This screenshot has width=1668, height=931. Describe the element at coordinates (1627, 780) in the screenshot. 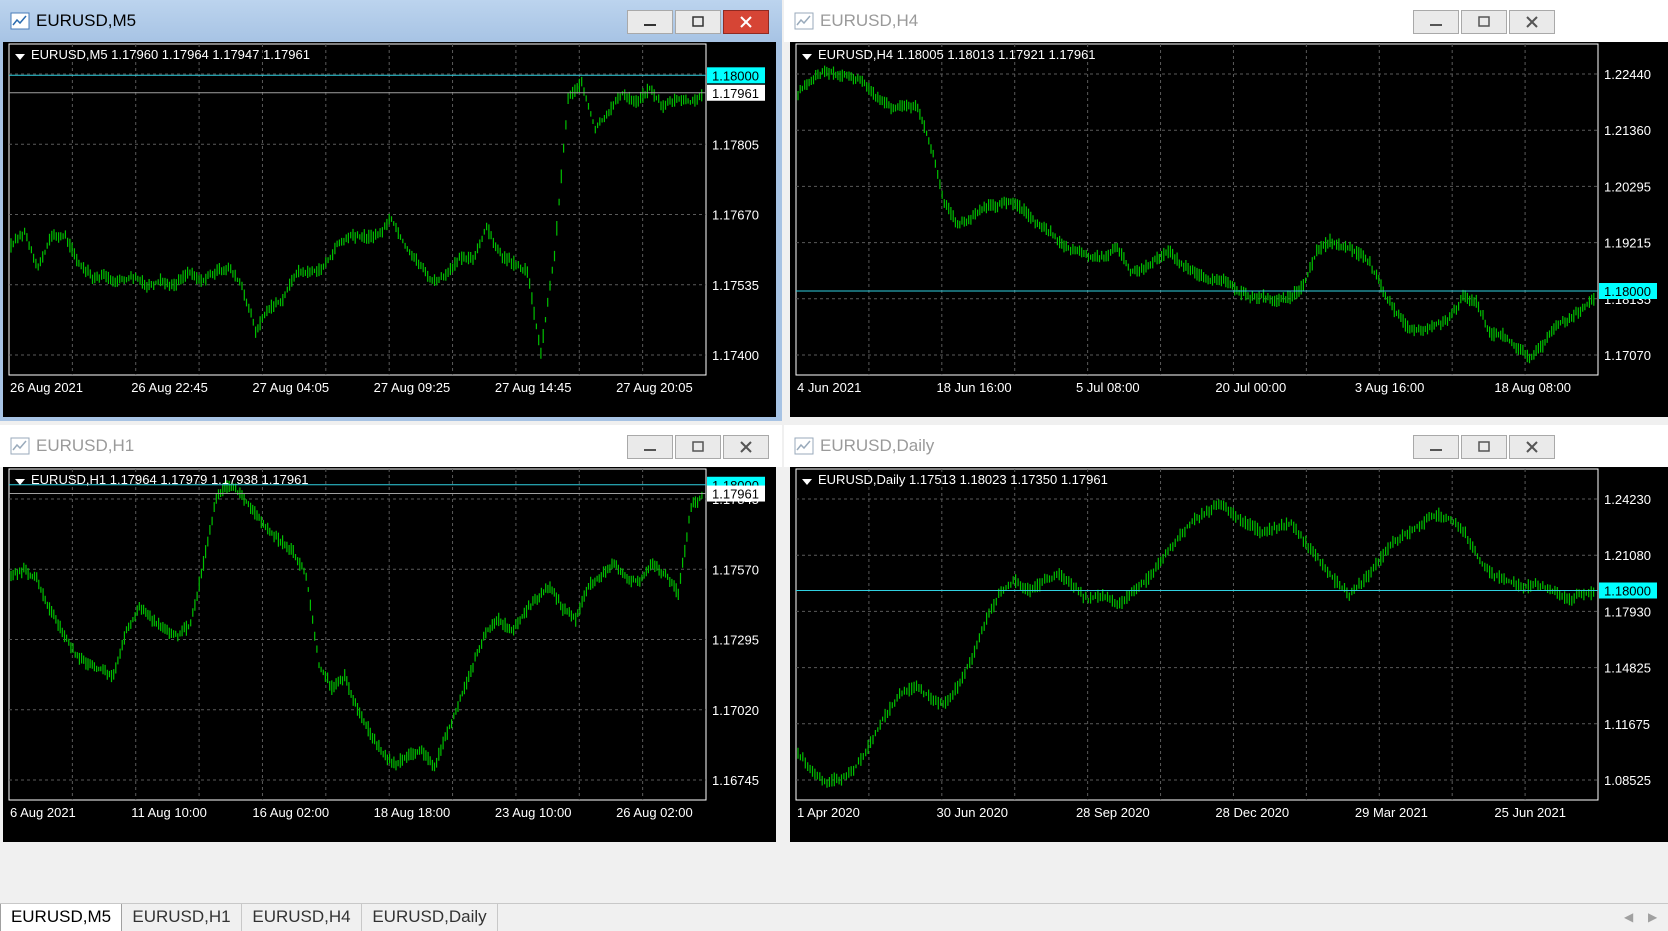

I see `y-tick-label: 1.08525` at that location.